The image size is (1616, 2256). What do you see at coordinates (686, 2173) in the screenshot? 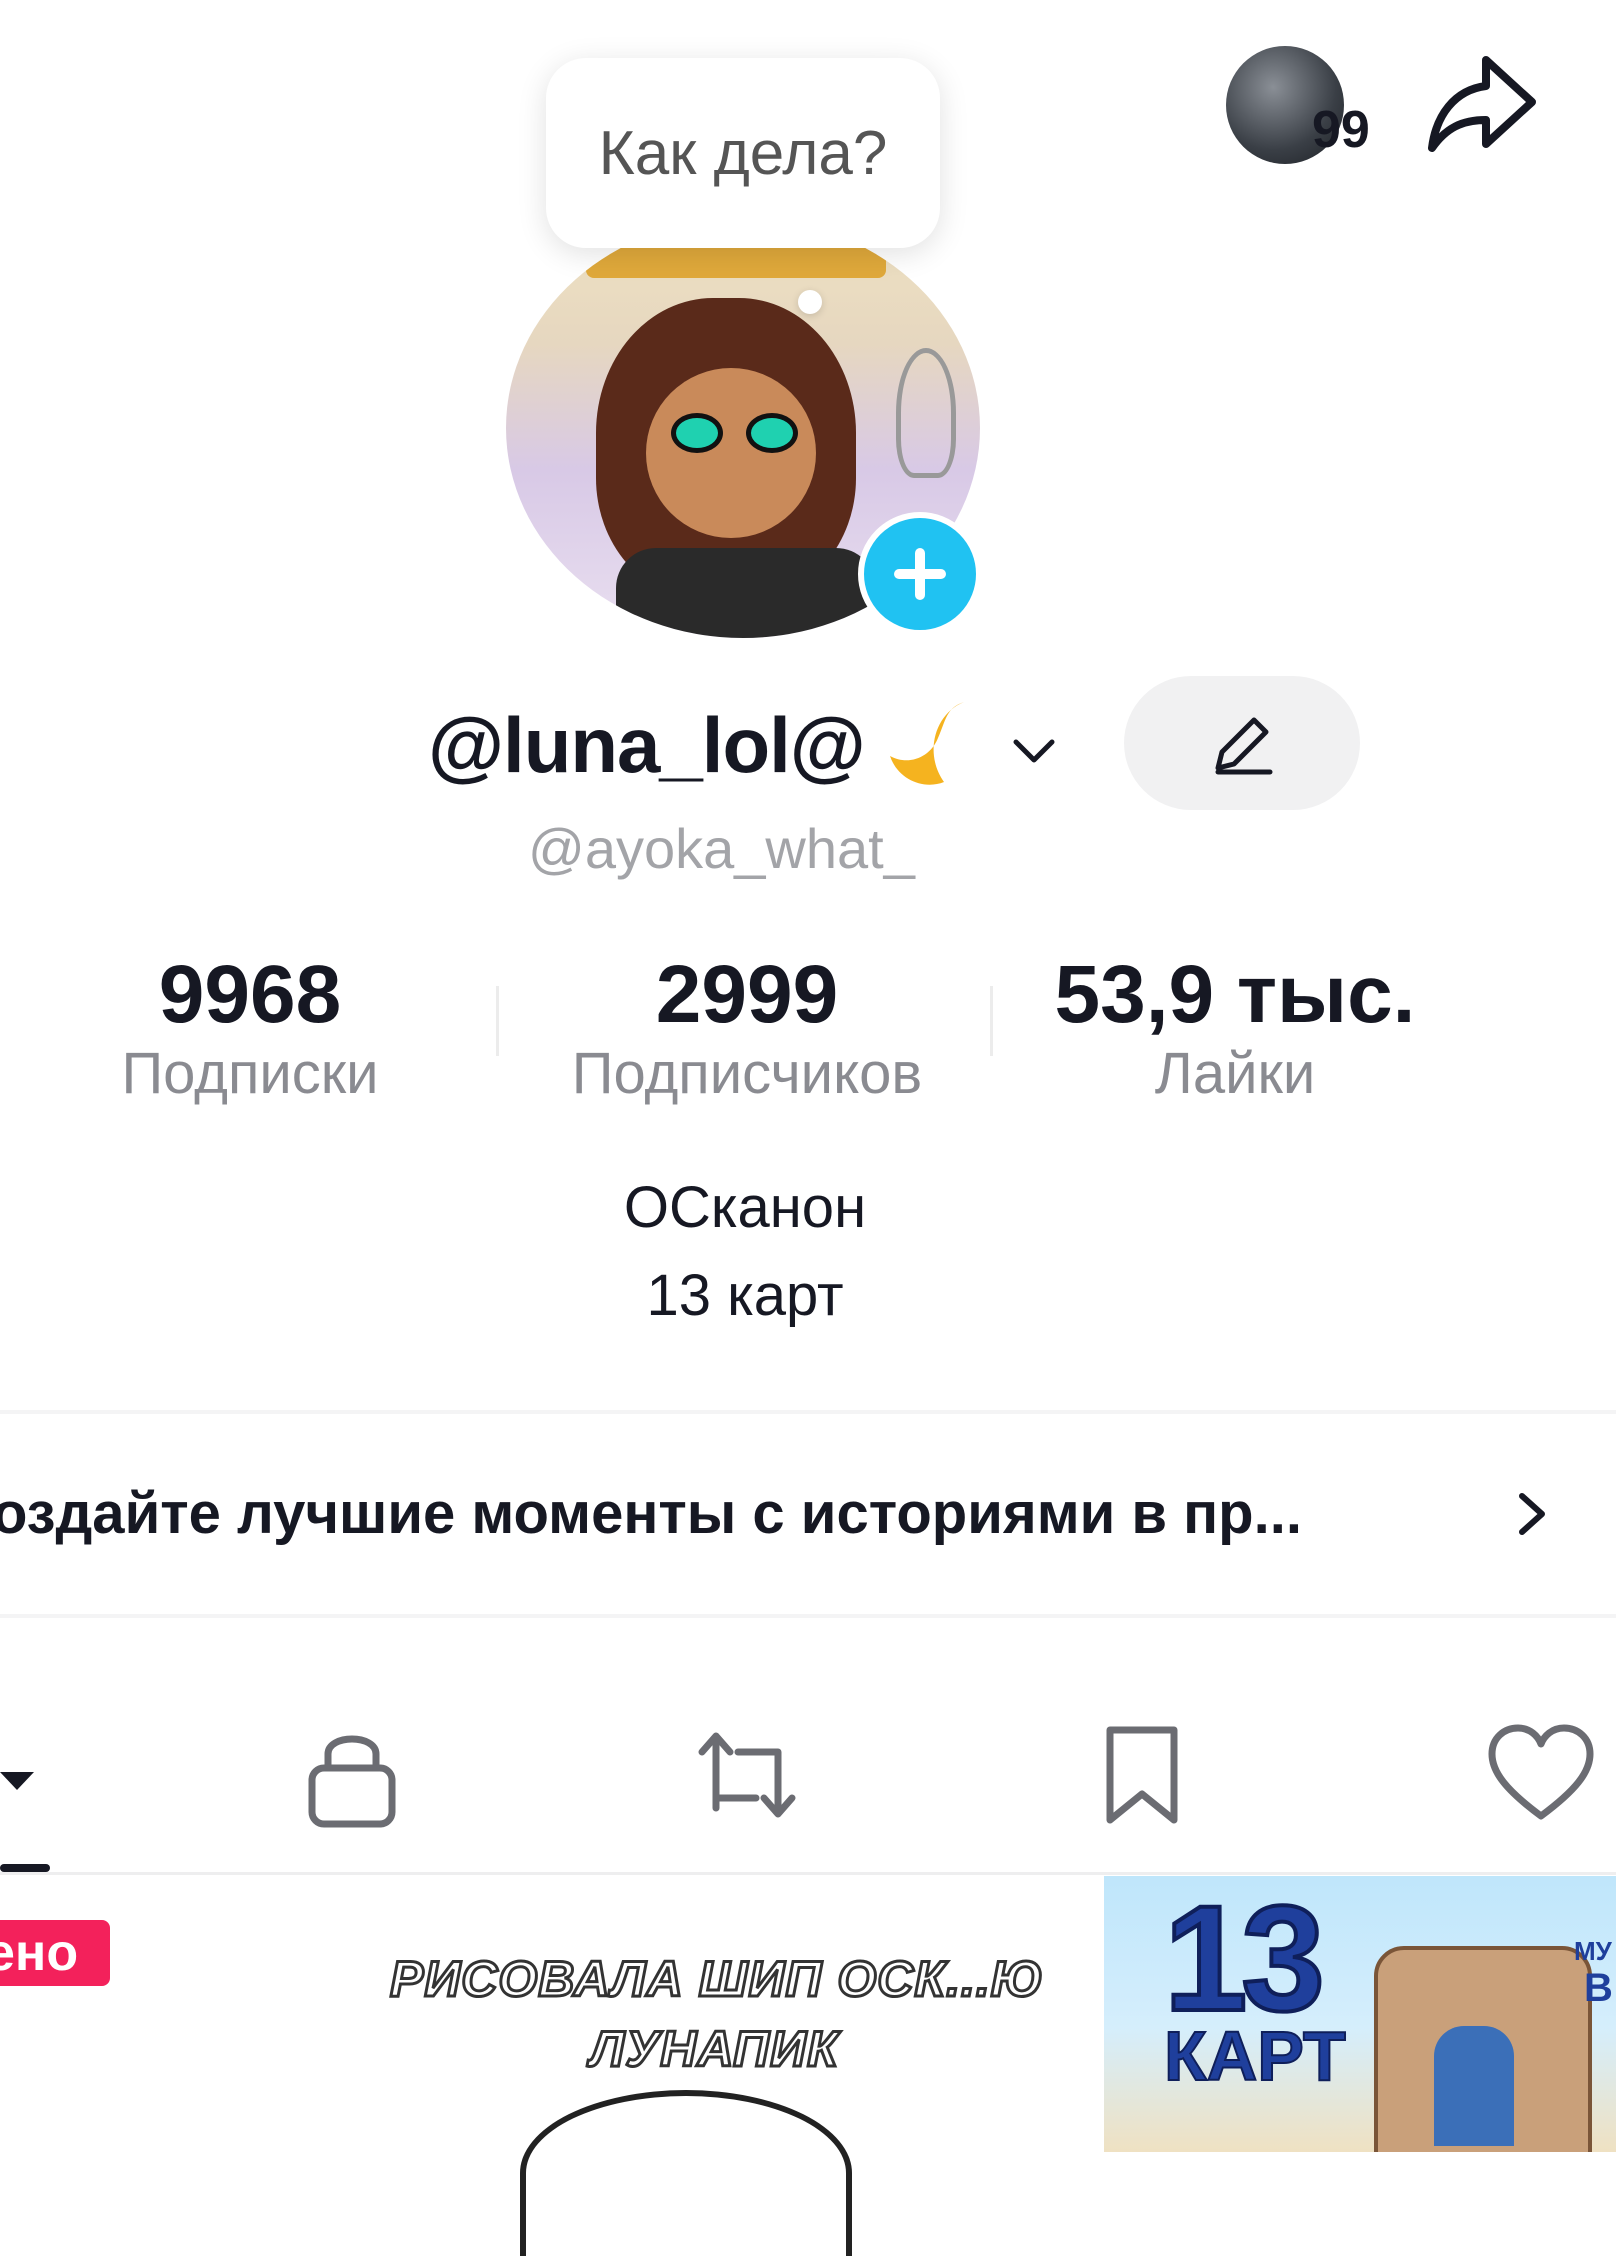
I see `video-thumbnail-sketch` at bounding box center [686, 2173].